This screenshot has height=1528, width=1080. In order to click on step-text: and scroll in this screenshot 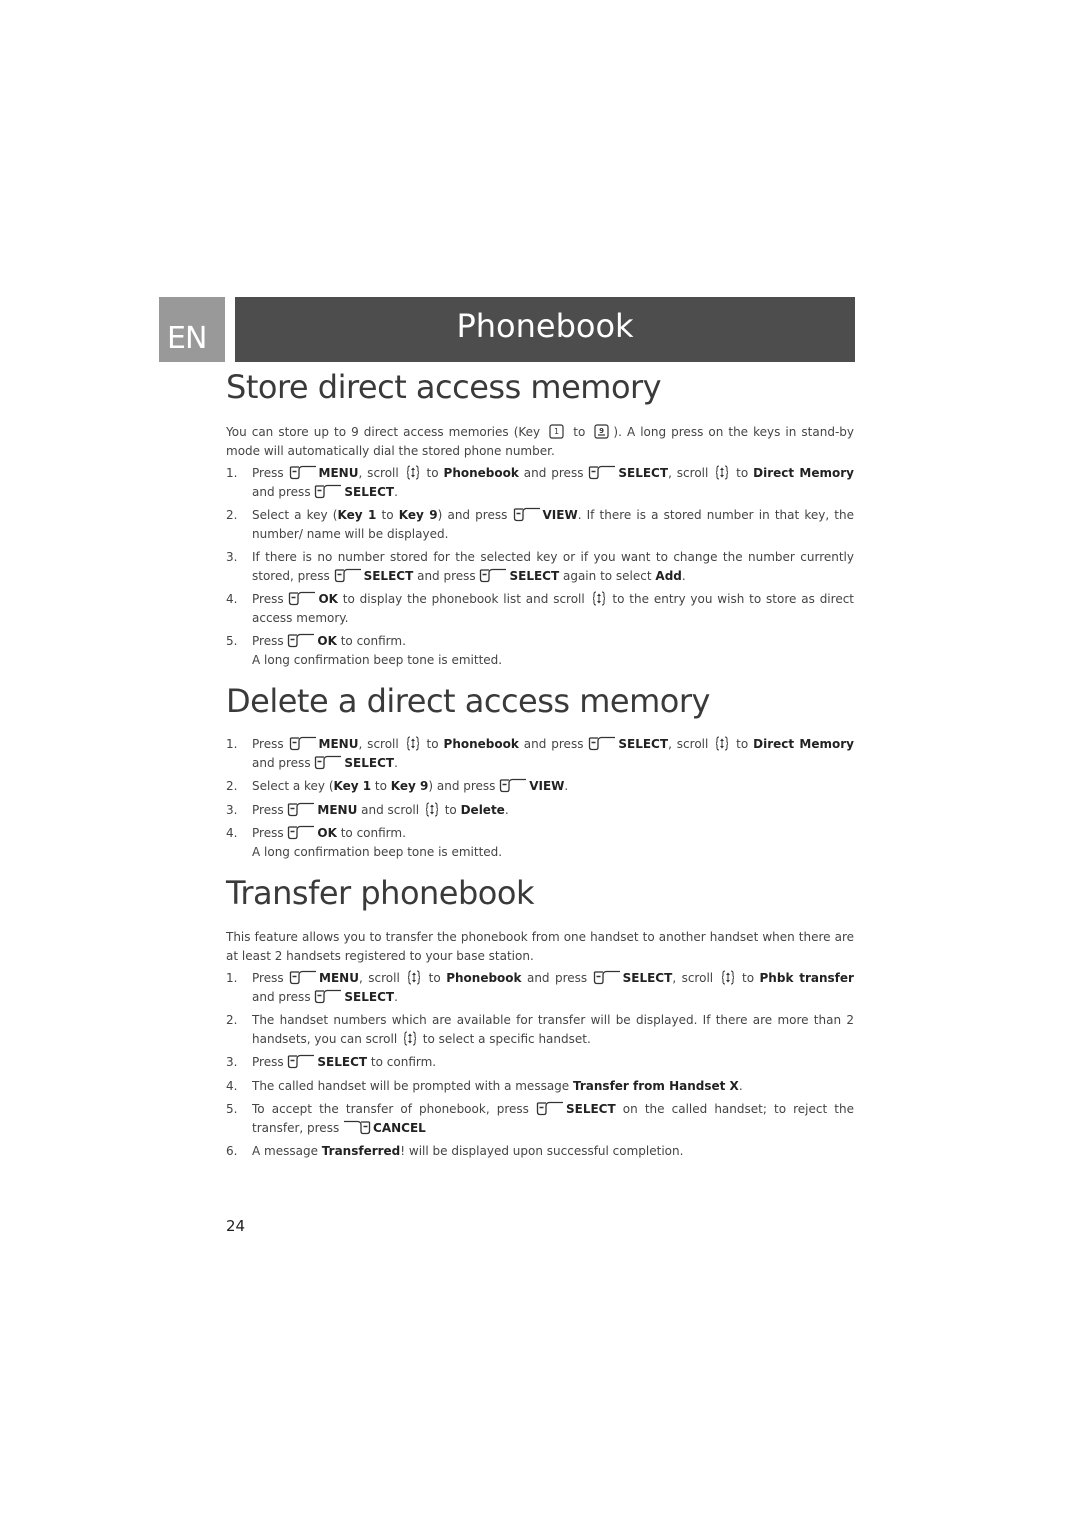, I will do `click(390, 809)`.